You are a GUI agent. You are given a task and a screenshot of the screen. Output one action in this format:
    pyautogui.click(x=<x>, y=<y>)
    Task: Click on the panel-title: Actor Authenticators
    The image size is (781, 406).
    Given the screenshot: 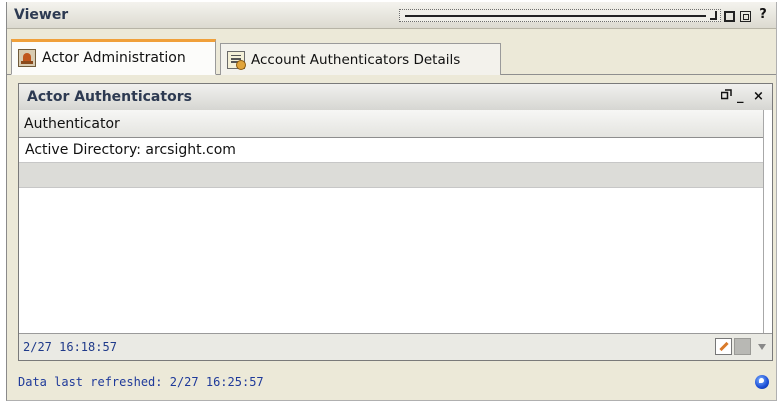 What is the action you would take?
    pyautogui.click(x=109, y=97)
    